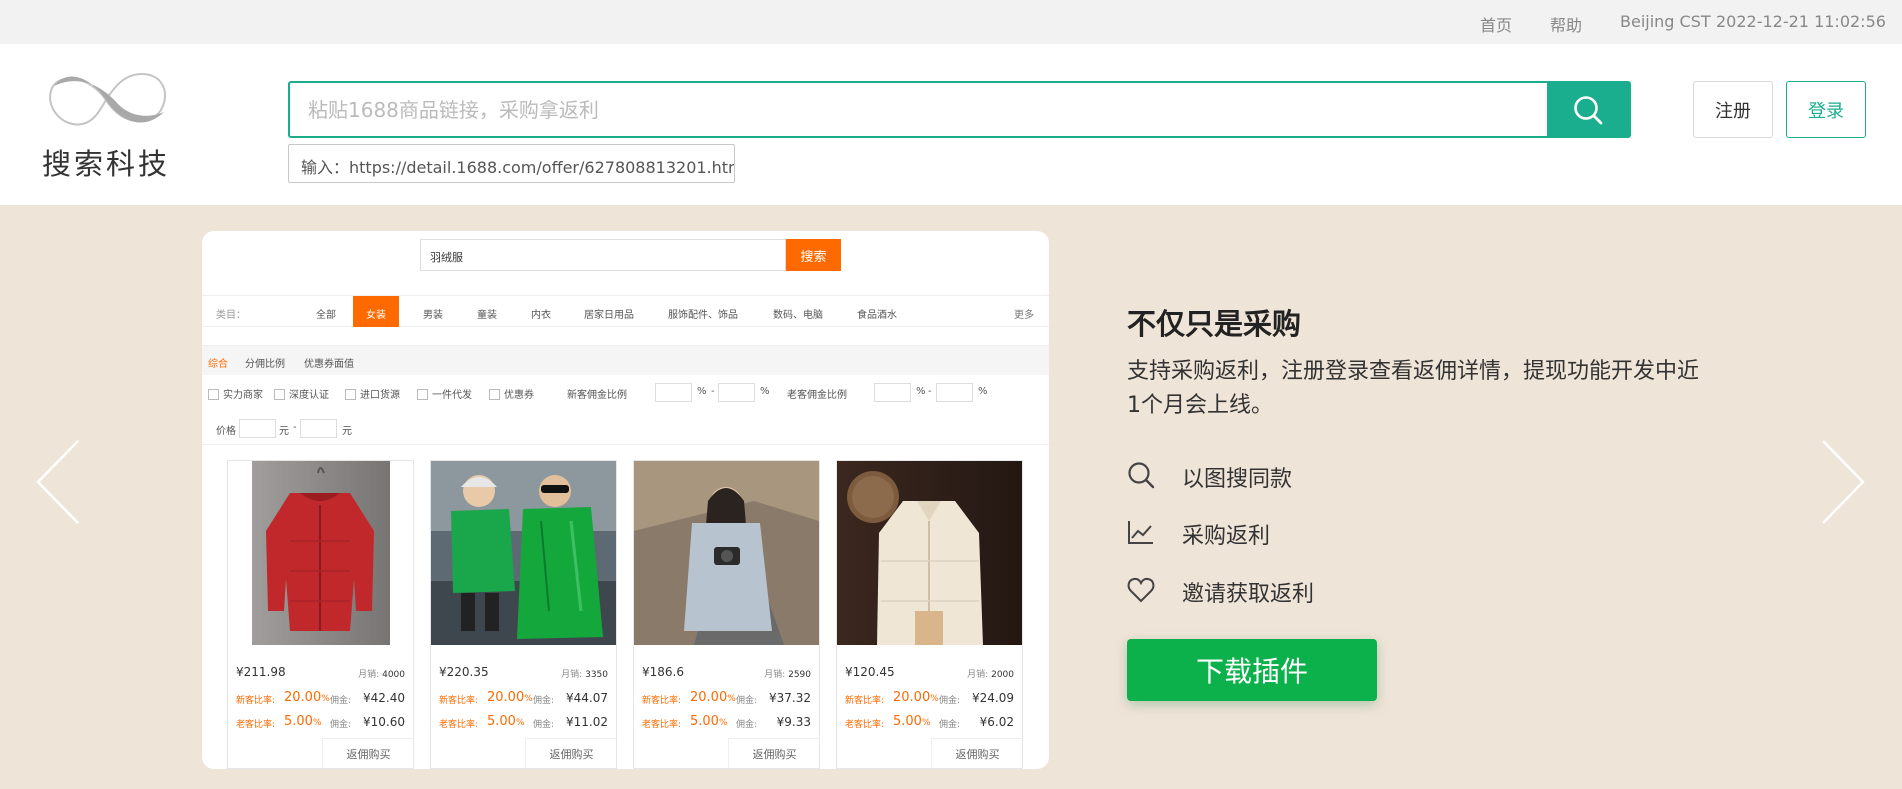 This screenshot has height=789, width=1902. I want to click on yuan-label: 元, so click(347, 431).